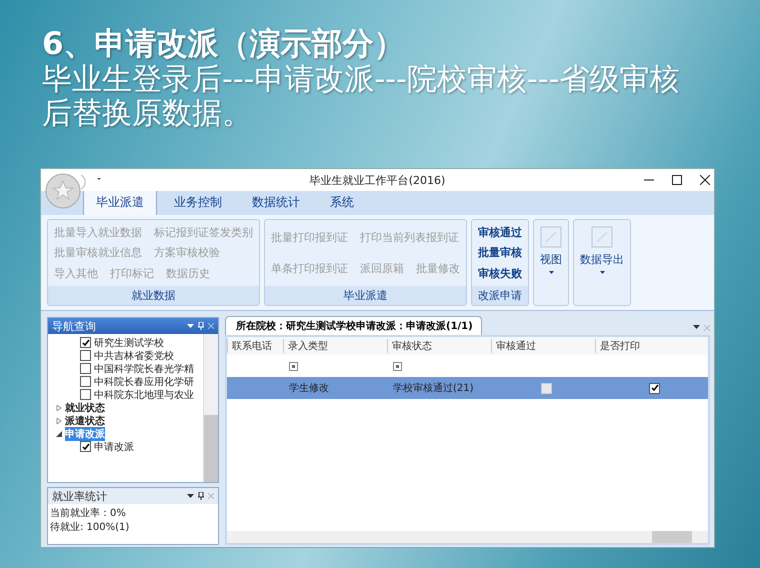 This screenshot has height=568, width=760. Describe the element at coordinates (88, 513) in the screenshot. I see `statistic-text: 当前就业率：0%` at that location.